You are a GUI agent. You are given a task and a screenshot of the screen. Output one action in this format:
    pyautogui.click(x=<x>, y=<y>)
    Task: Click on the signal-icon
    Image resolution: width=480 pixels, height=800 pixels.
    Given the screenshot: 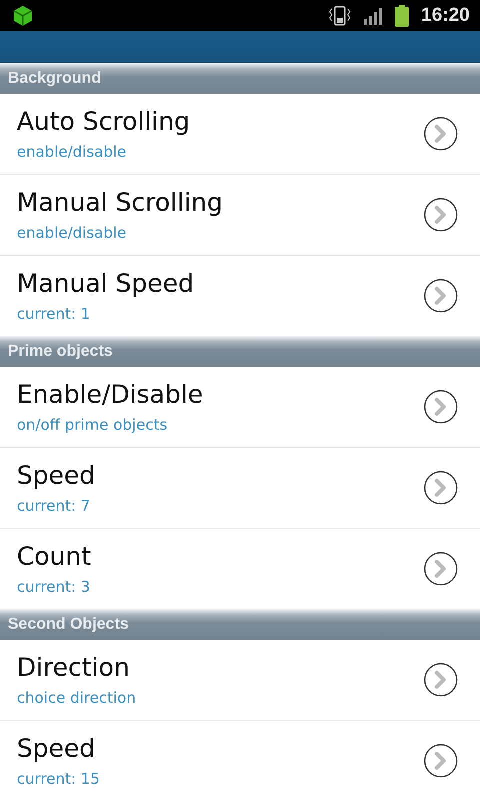 What is the action you would take?
    pyautogui.click(x=373, y=15)
    